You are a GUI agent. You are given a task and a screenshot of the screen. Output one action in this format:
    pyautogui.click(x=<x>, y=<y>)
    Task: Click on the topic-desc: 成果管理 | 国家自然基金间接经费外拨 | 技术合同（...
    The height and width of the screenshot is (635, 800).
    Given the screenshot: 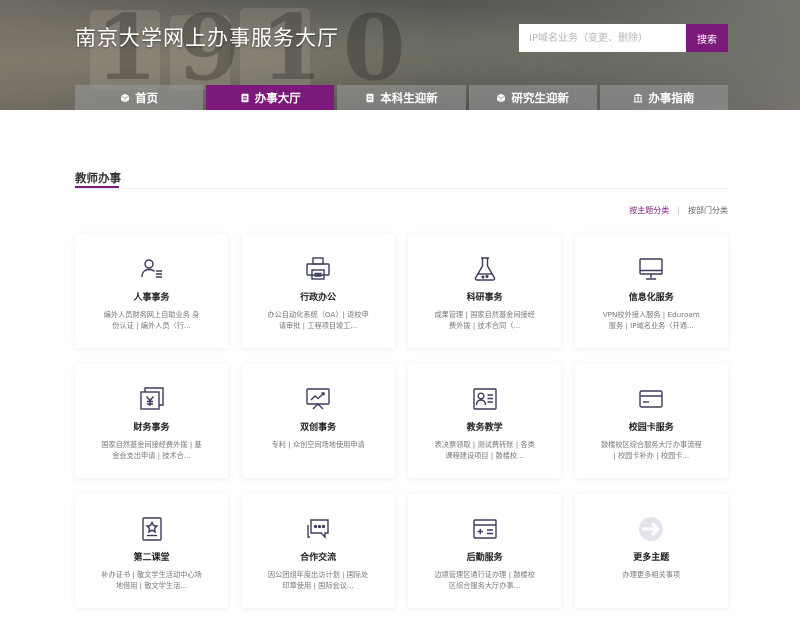 What is the action you would take?
    pyautogui.click(x=484, y=320)
    